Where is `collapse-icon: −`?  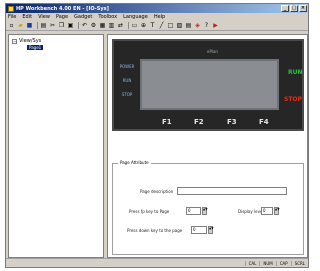
collapse-icon: − is located at coordinates (14, 41).